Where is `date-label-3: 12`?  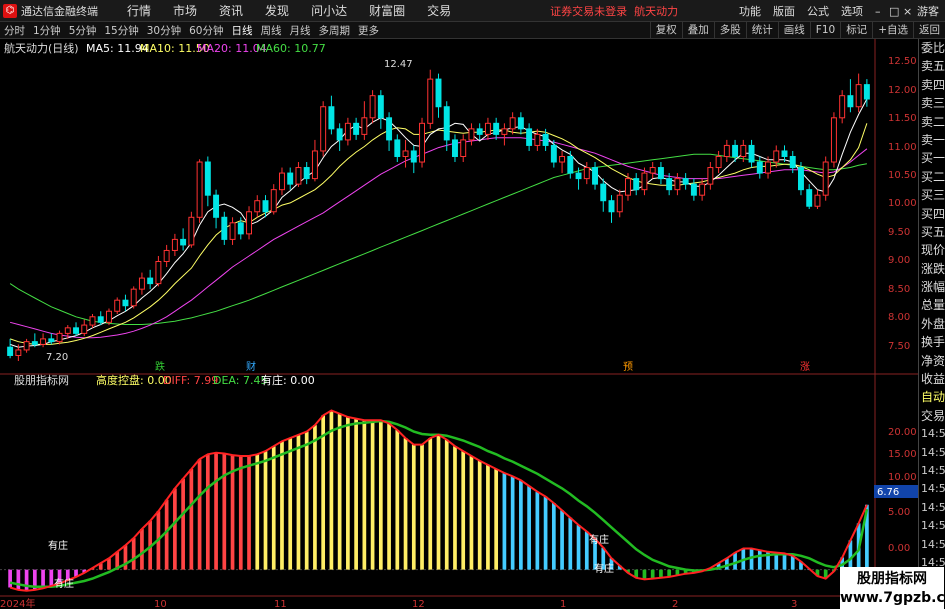
date-label-3: 12 is located at coordinates (418, 604).